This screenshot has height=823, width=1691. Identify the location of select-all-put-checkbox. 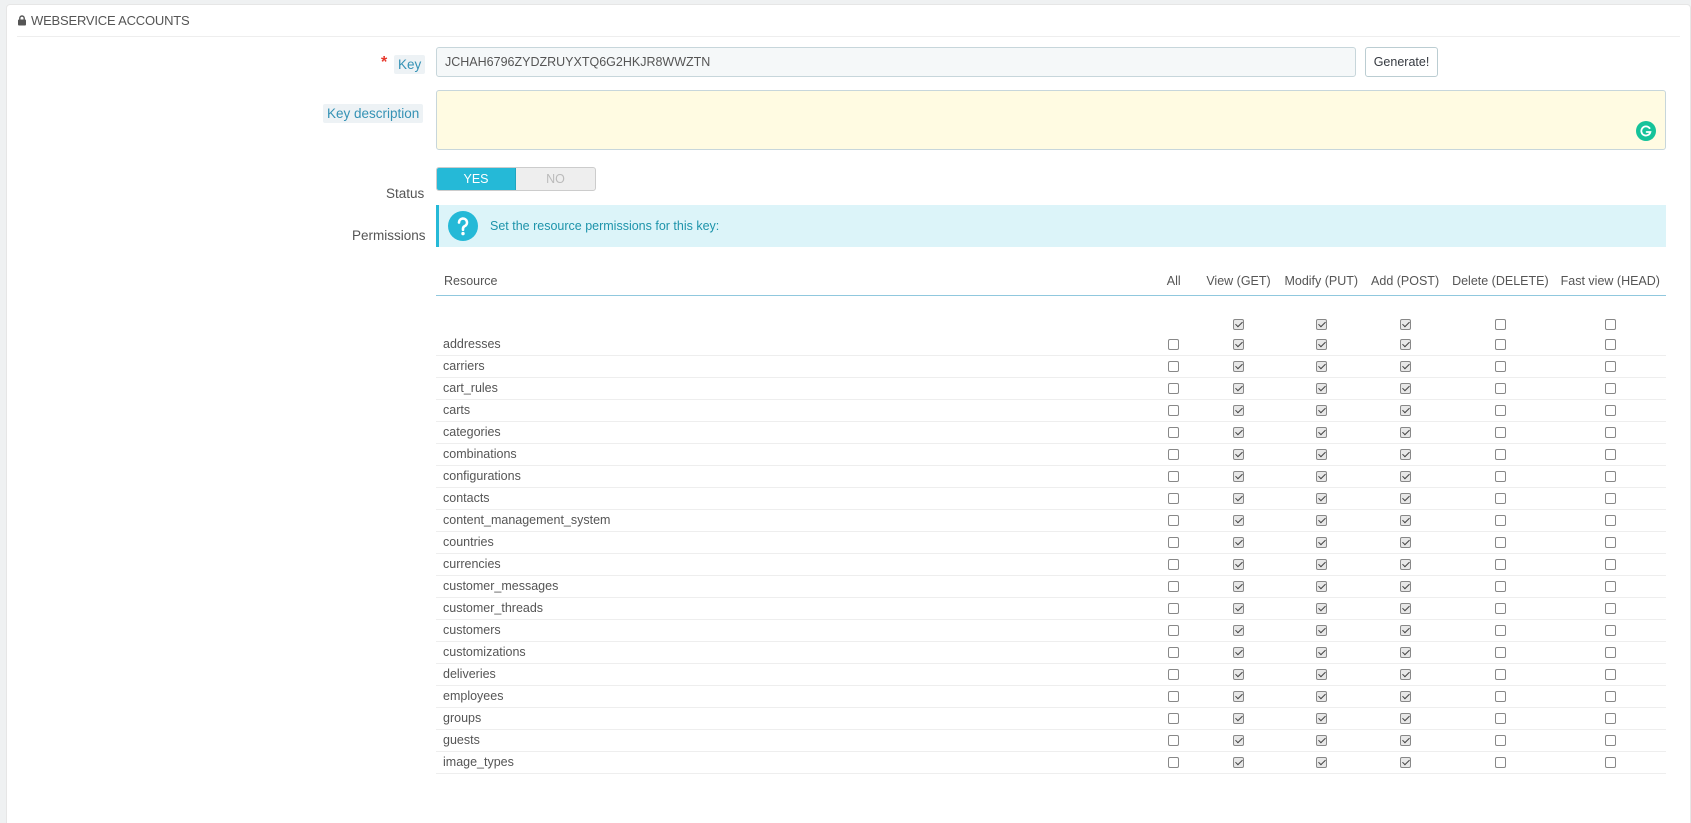
(1321, 325).